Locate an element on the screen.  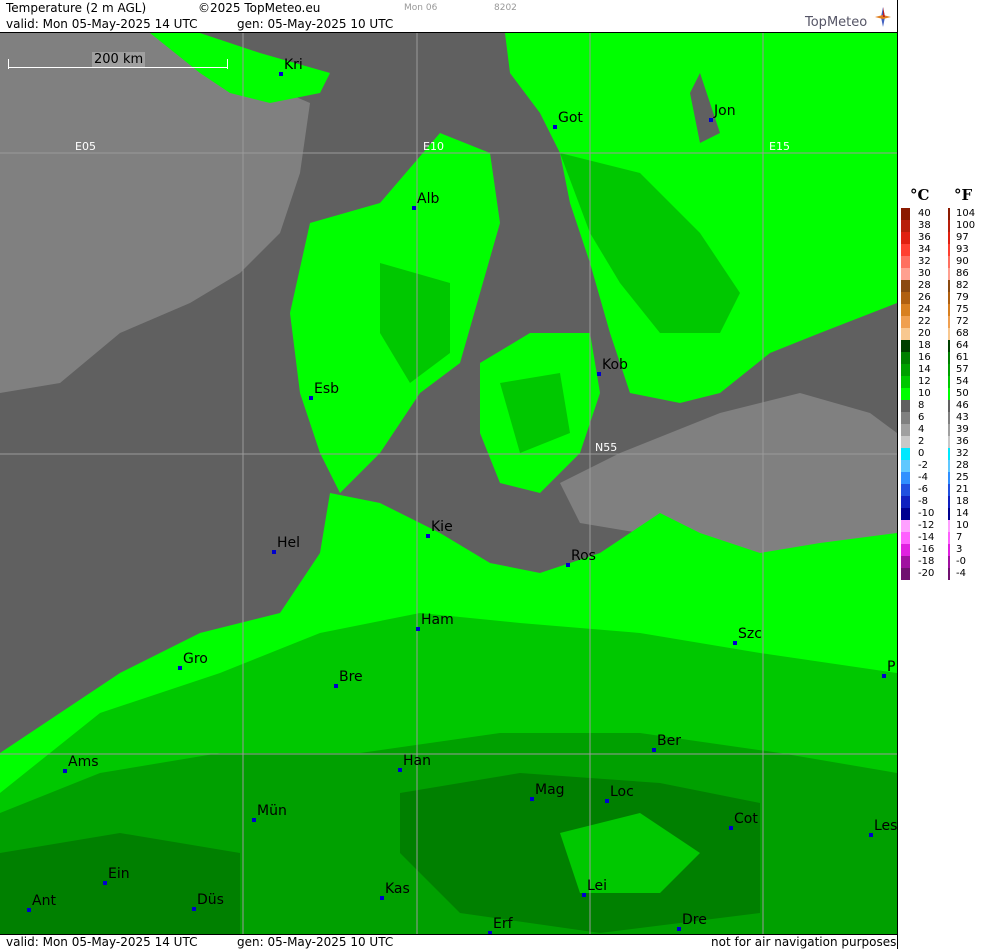
legend-celsius: 20 is located at coordinates (924, 333).